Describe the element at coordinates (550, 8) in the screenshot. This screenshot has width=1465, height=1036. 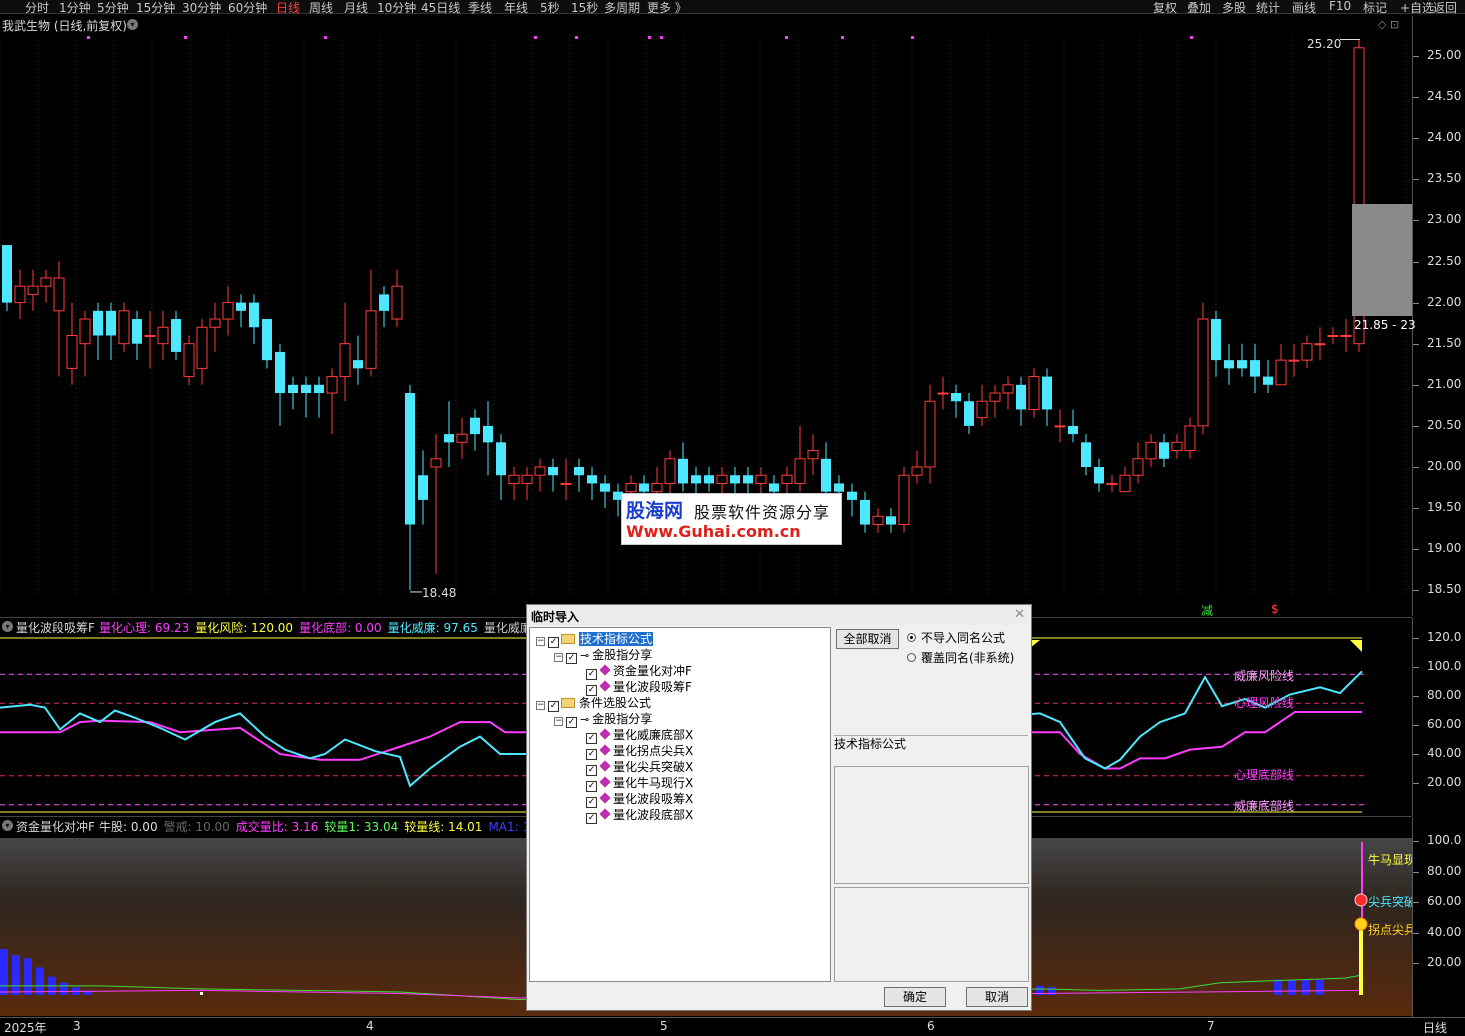
I see `period-13: 5秒` at that location.